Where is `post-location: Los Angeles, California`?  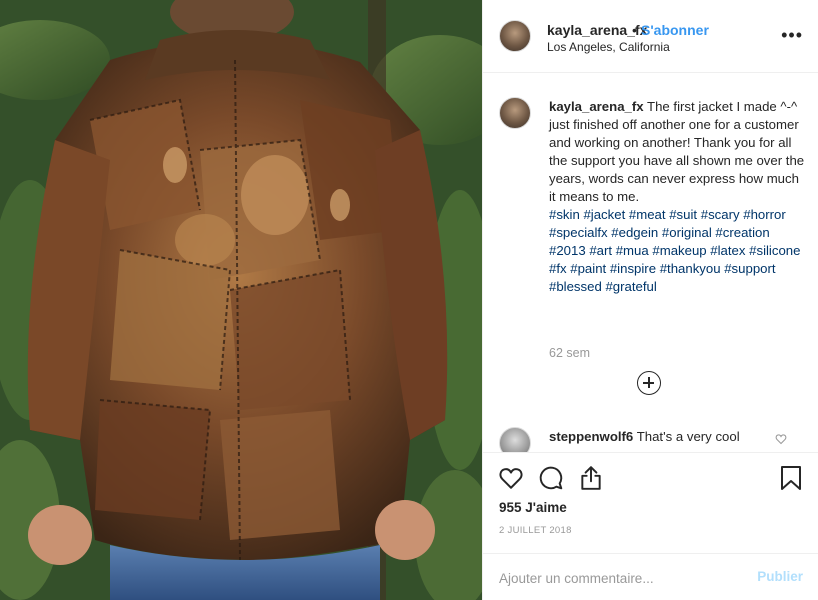 post-location: Los Angeles, California is located at coordinates (608, 47).